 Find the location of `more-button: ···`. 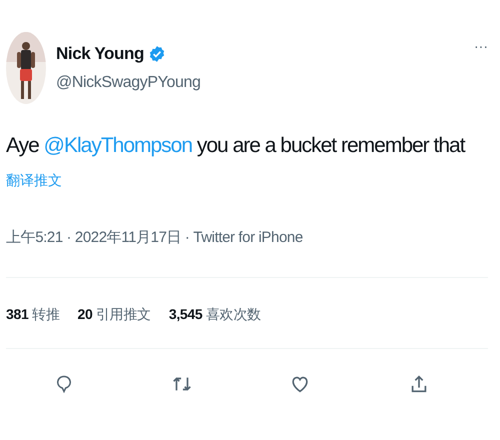

more-button: ··· is located at coordinates (481, 46).